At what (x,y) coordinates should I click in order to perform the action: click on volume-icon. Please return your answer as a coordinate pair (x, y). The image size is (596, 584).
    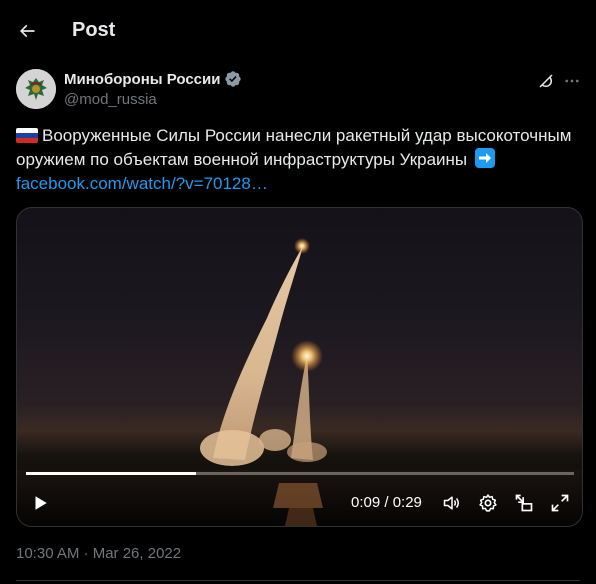
    Looking at the image, I should click on (451, 503).